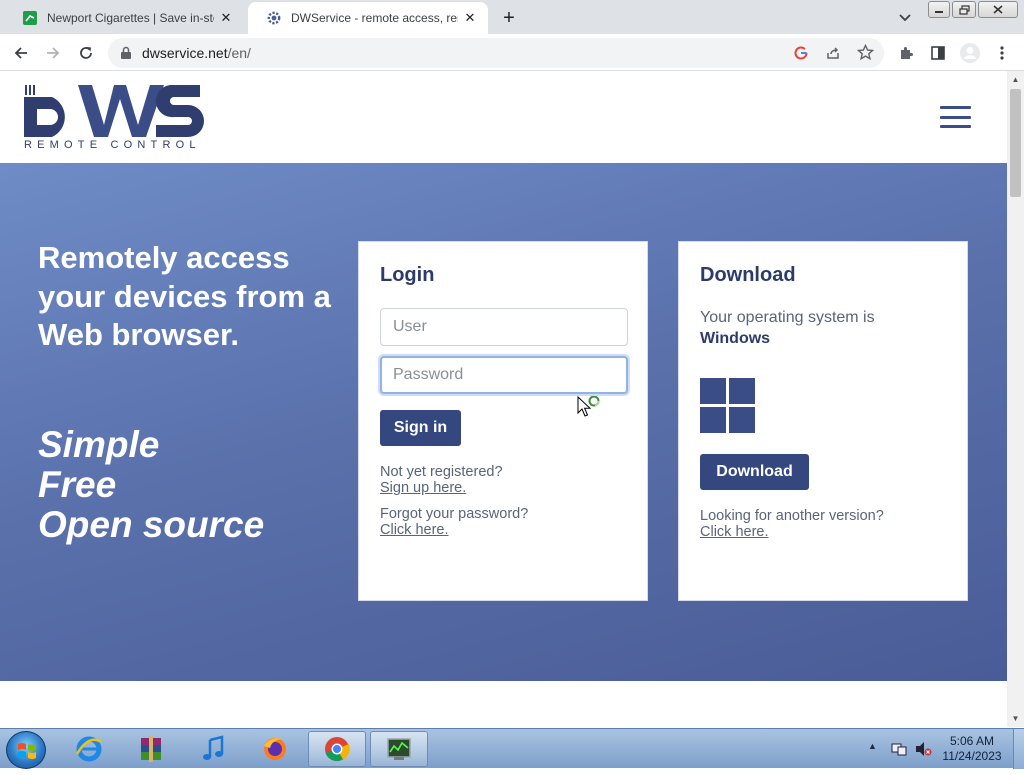 This screenshot has width=1024, height=775. I want to click on restore-button, so click(964, 9).